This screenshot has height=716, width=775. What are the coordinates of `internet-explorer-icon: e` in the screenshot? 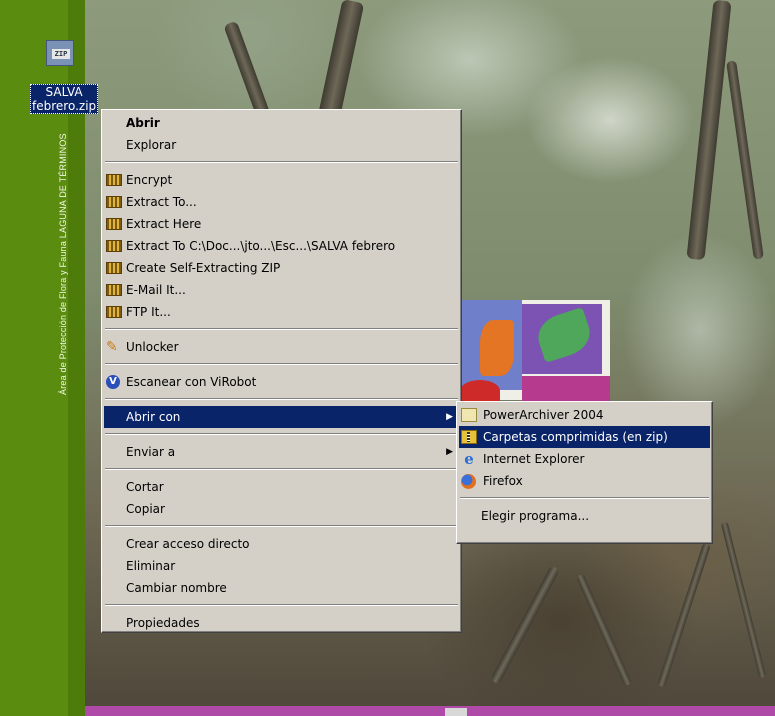 It's located at (469, 459).